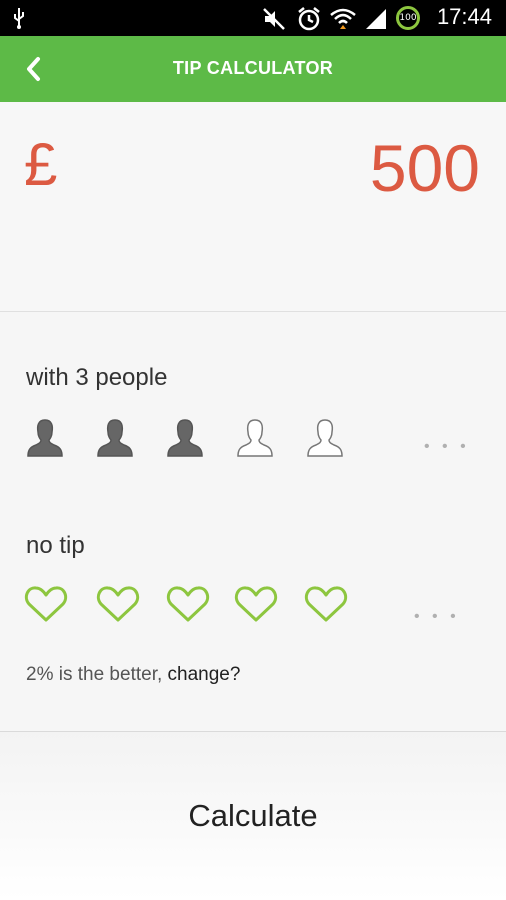 The image size is (506, 900). What do you see at coordinates (97, 377) in the screenshot?
I see `people-label: with 3 people` at bounding box center [97, 377].